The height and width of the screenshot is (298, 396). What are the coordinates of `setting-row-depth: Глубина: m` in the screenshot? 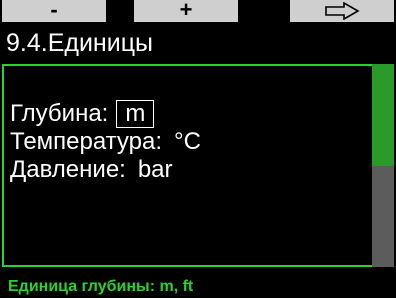 It's located at (105, 114).